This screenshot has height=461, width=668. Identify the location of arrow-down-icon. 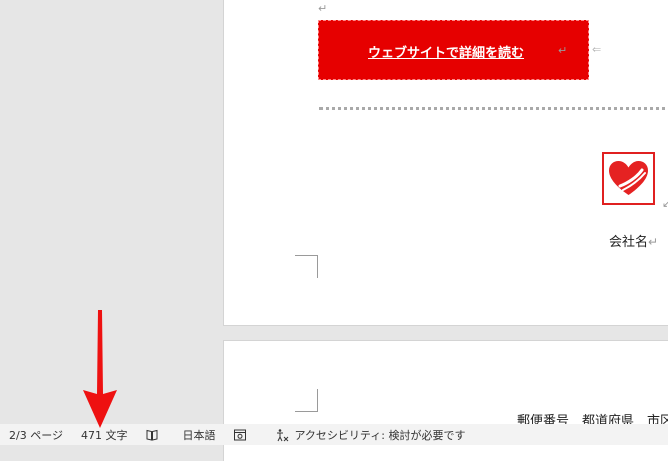
(100, 369).